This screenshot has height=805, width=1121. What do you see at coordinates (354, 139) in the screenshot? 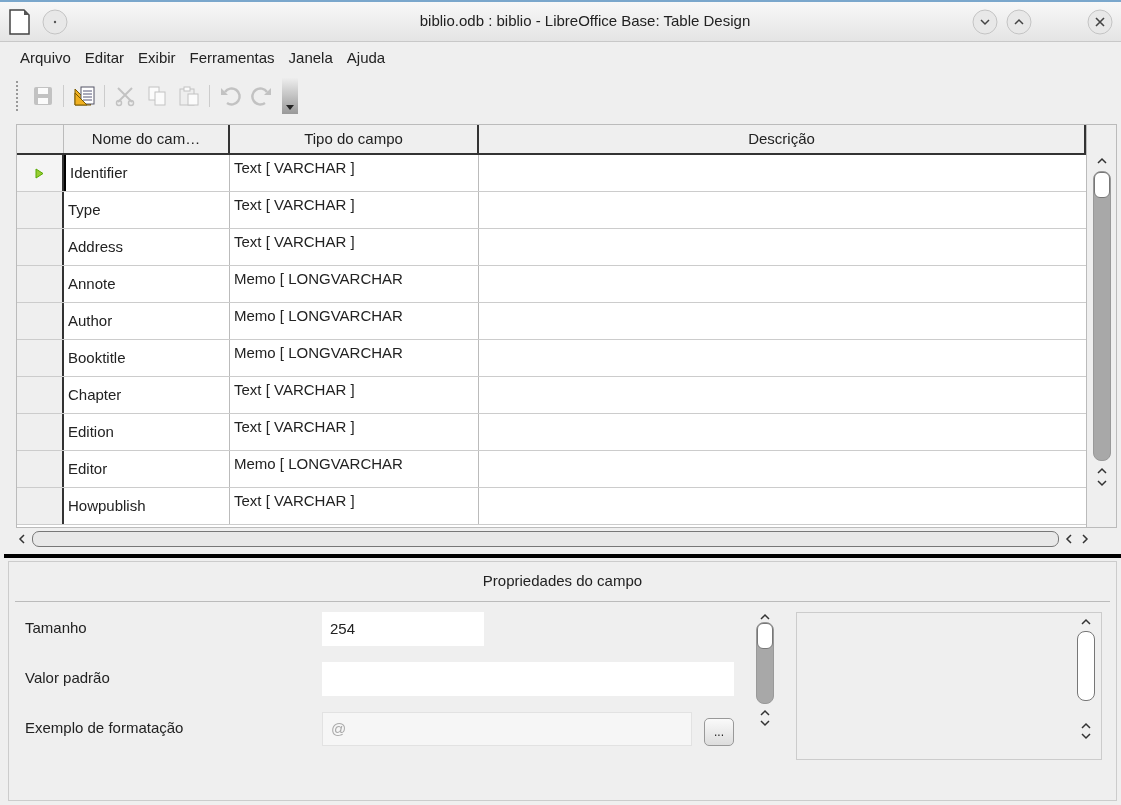
I see `column-header: Tipo do campo` at bounding box center [354, 139].